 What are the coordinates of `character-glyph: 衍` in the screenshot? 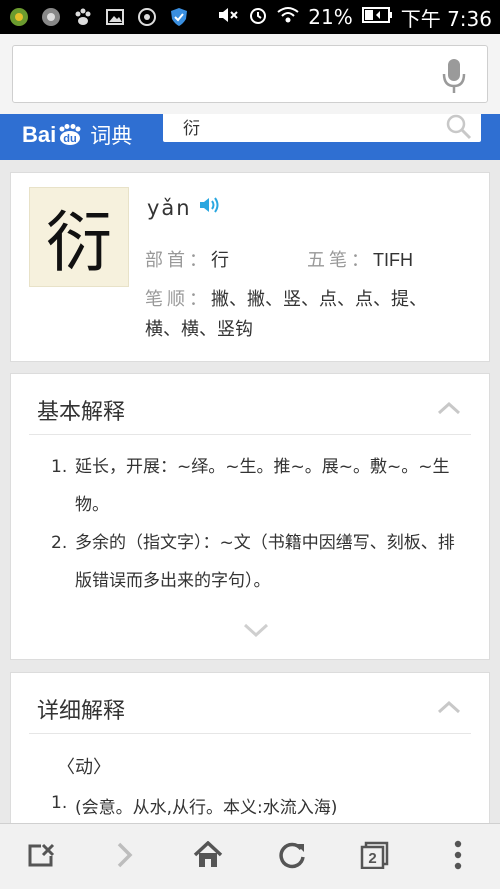 It's located at (79, 237).